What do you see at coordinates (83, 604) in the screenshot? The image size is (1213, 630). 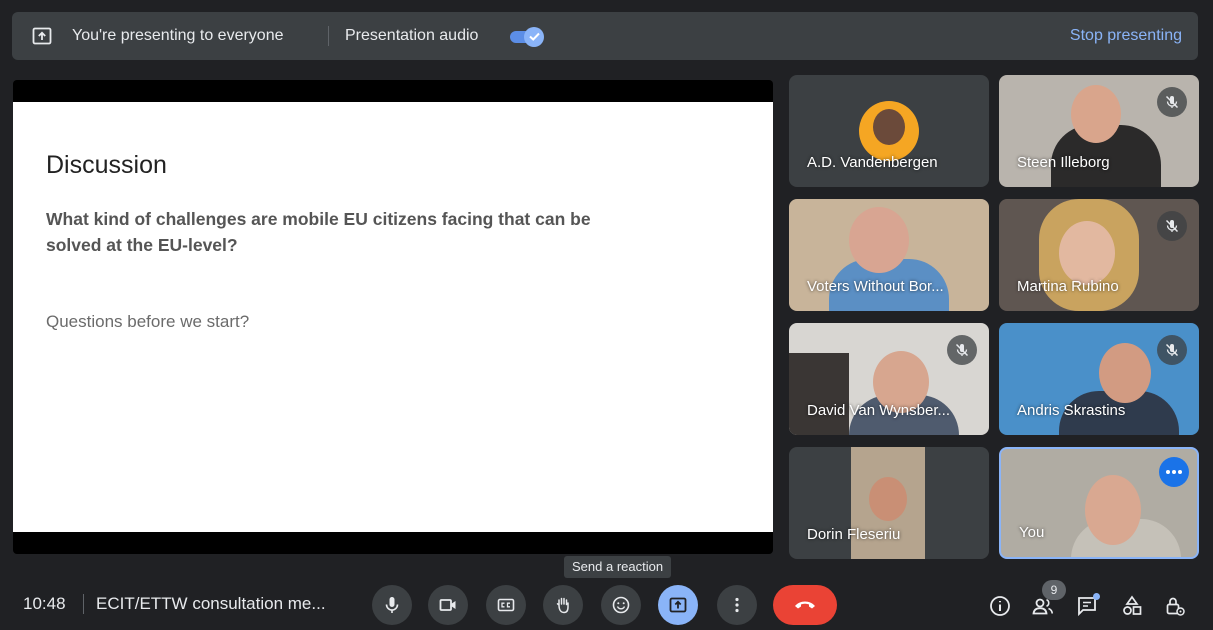 I see `bottom-divider` at bounding box center [83, 604].